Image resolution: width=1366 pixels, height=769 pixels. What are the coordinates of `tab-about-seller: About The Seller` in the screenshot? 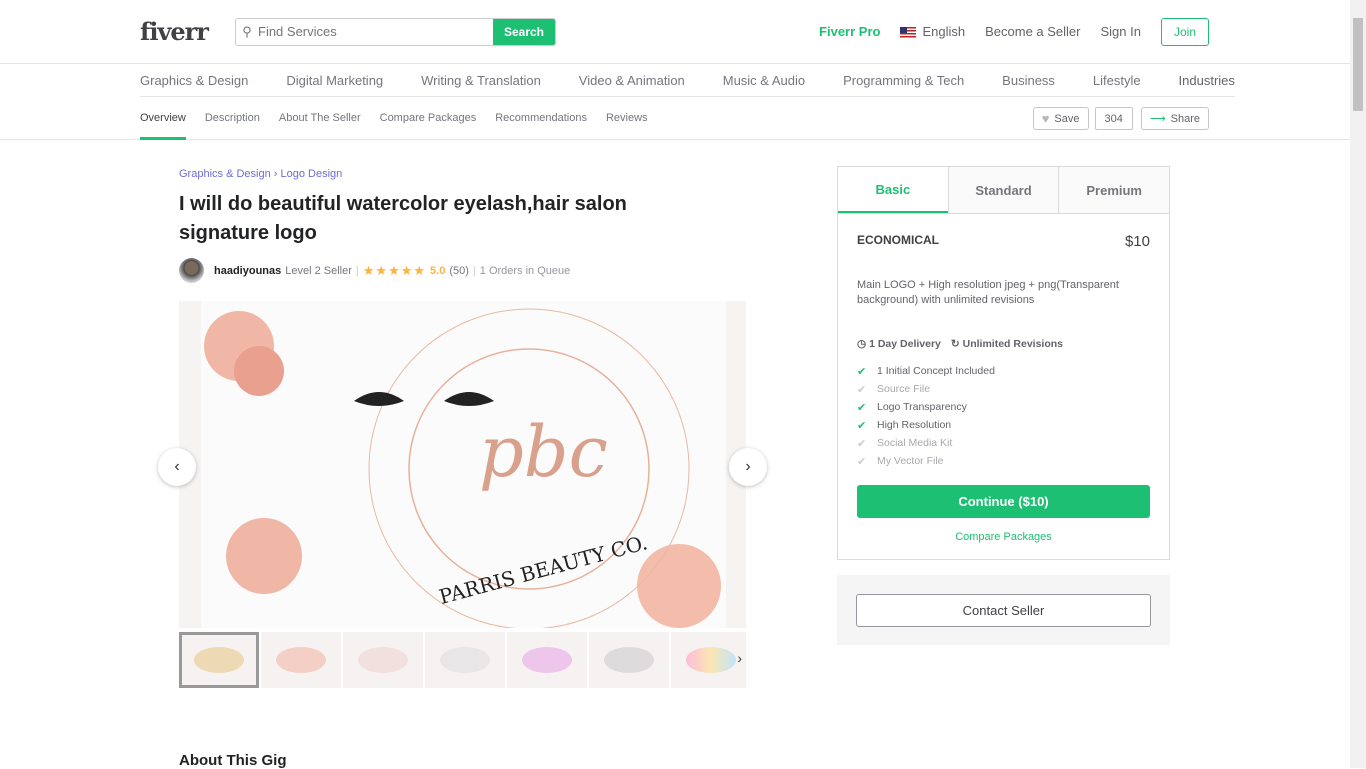 It's located at (320, 118).